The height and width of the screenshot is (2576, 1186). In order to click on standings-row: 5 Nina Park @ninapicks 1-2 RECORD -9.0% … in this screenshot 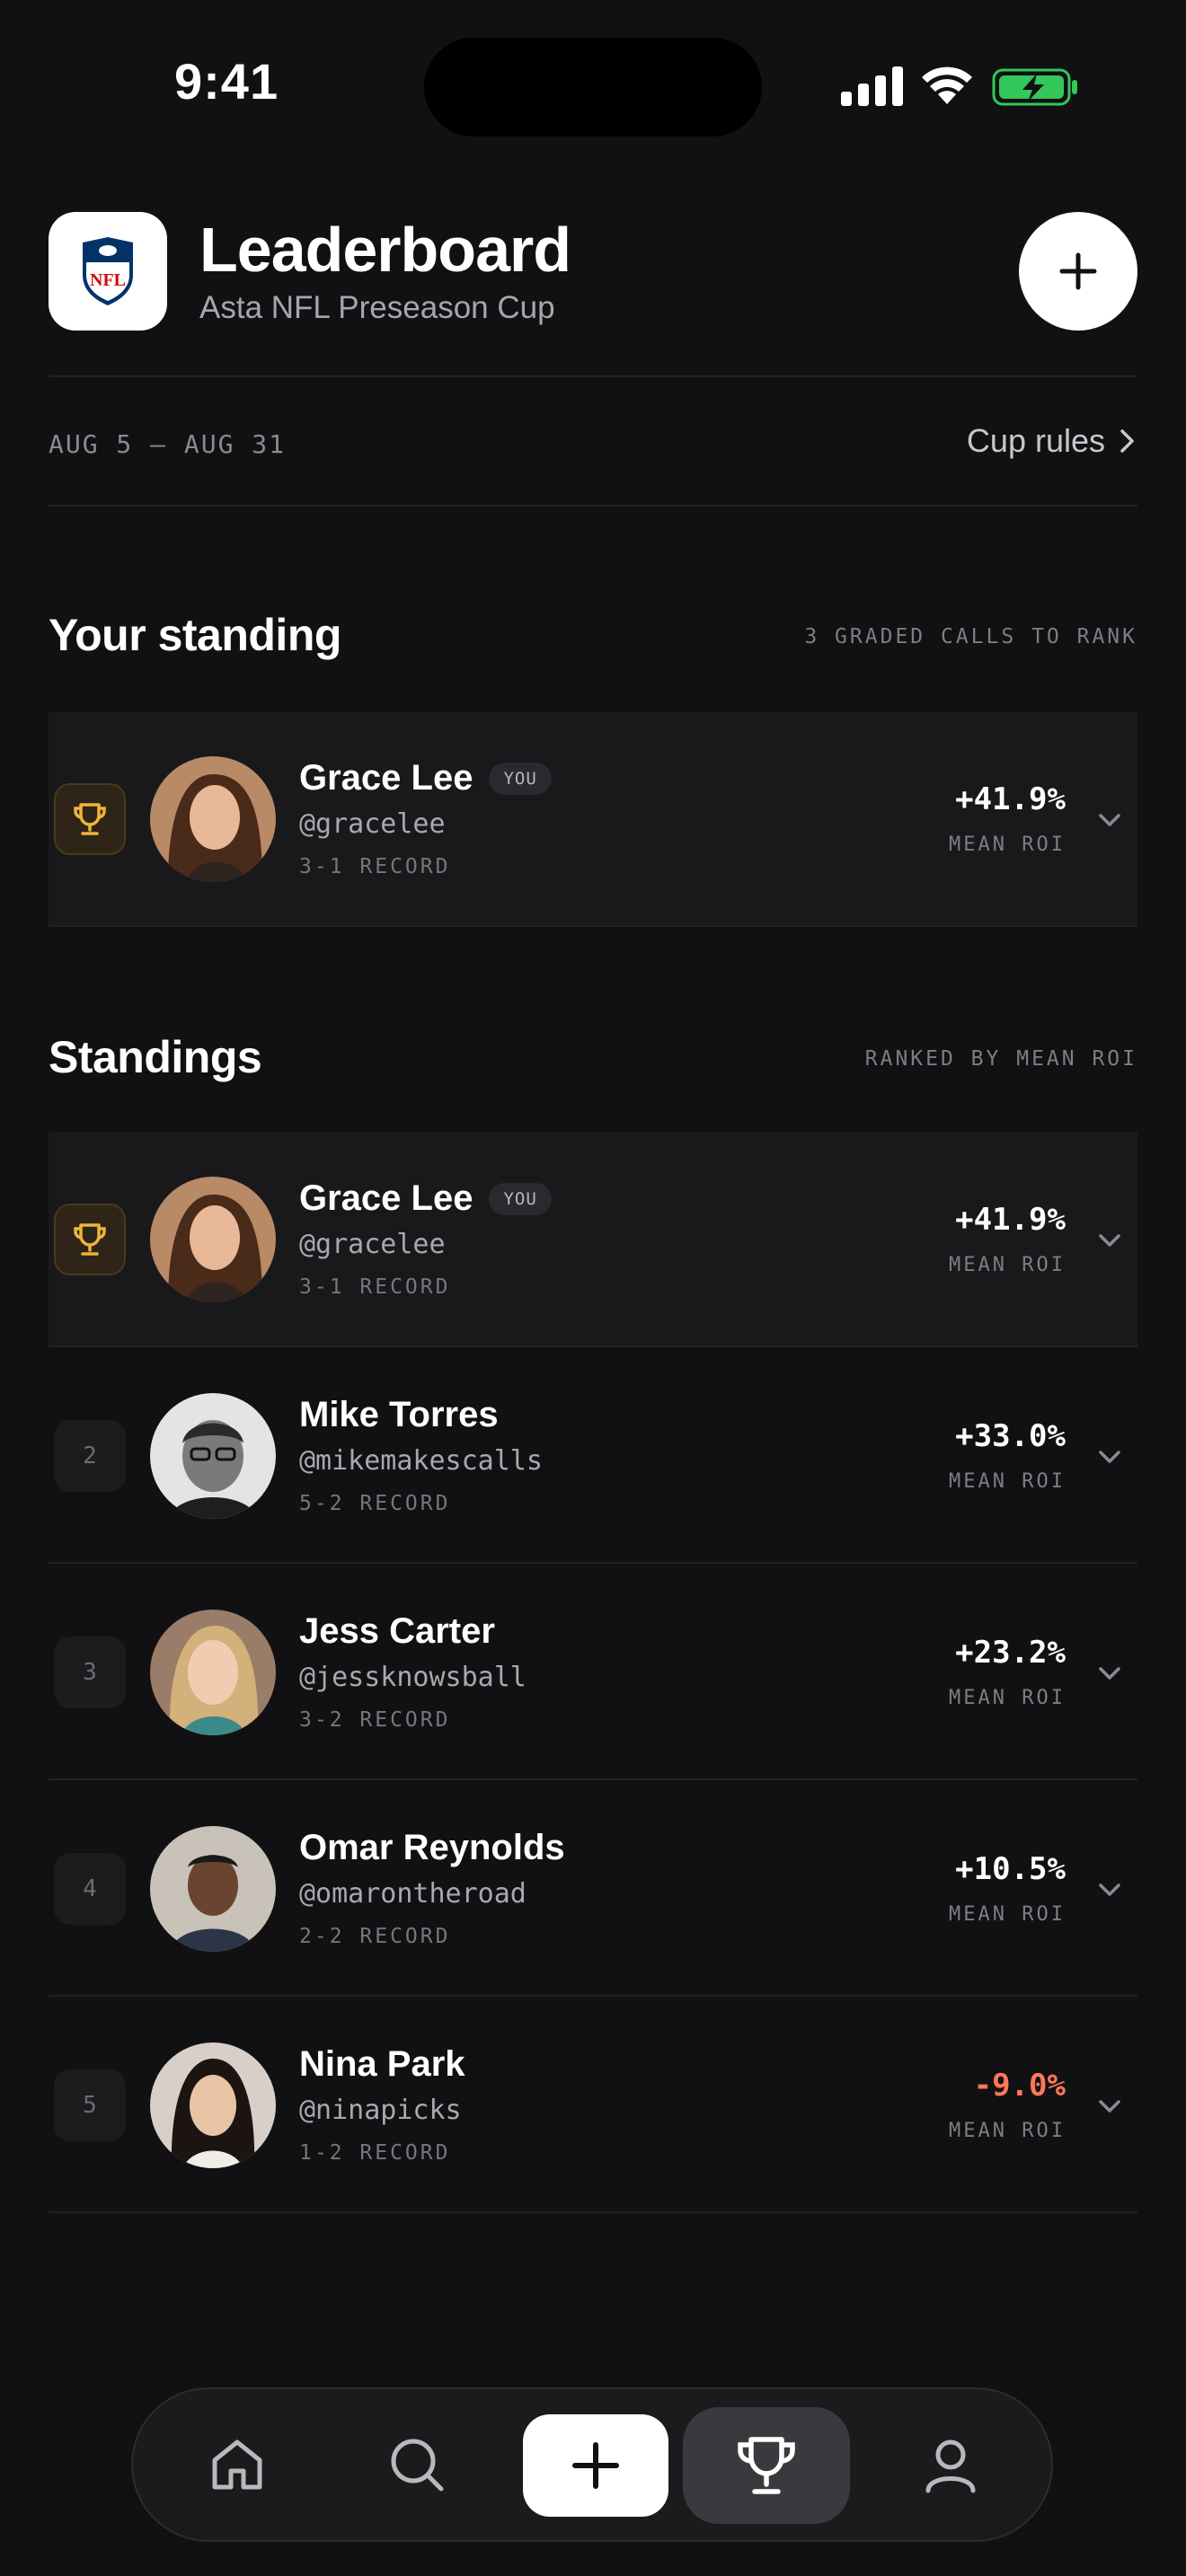, I will do `click(593, 2105)`.